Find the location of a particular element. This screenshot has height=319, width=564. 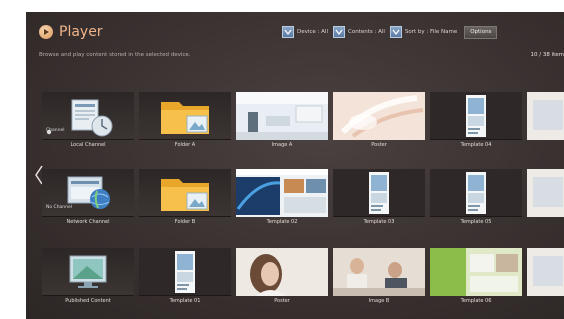

content-tile: No Channel Network Channel is located at coordinates (88, 199).